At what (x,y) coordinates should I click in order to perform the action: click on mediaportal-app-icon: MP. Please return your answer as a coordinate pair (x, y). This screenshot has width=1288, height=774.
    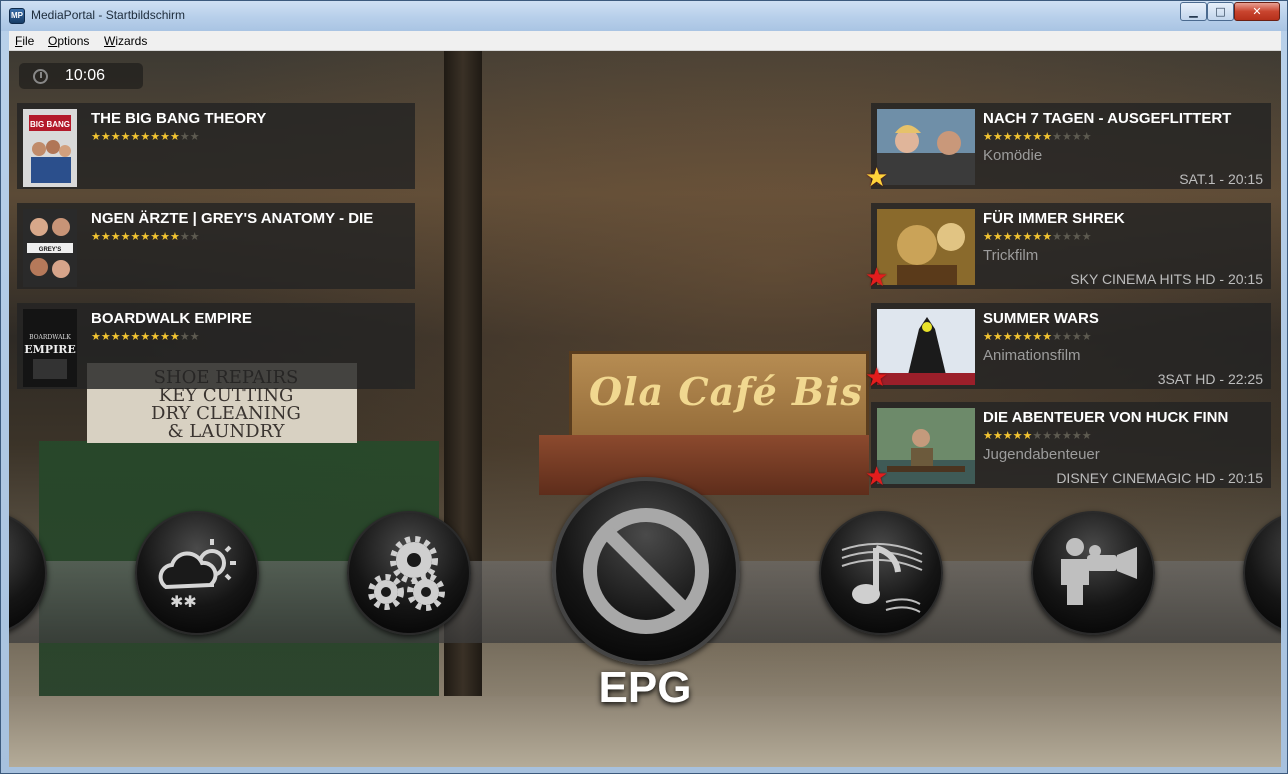
    Looking at the image, I should click on (17, 16).